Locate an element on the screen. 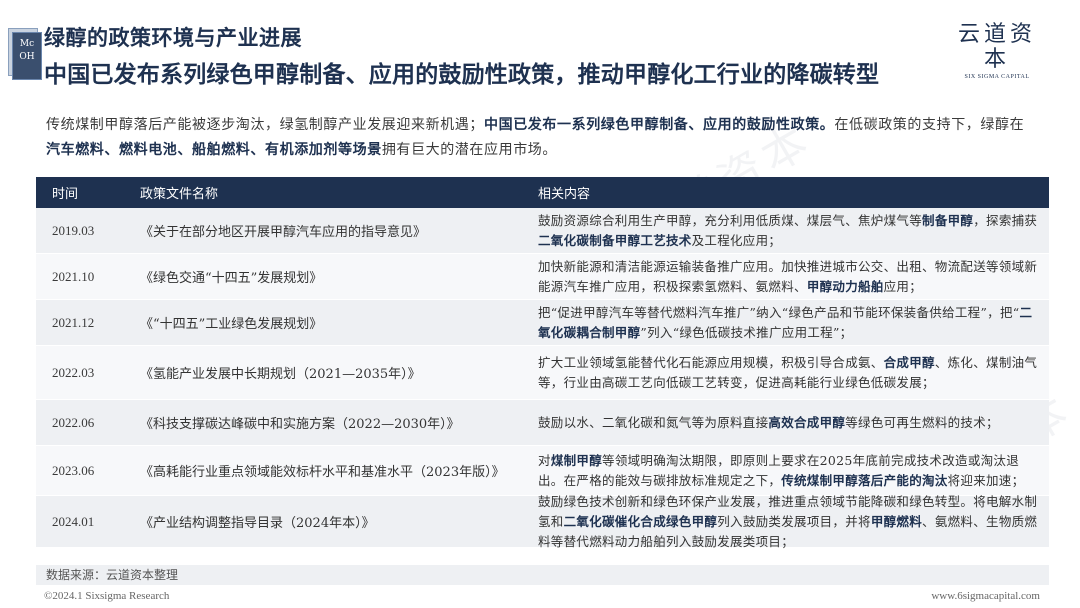  content-highlight: 煤制甲醇 is located at coordinates (576, 460).